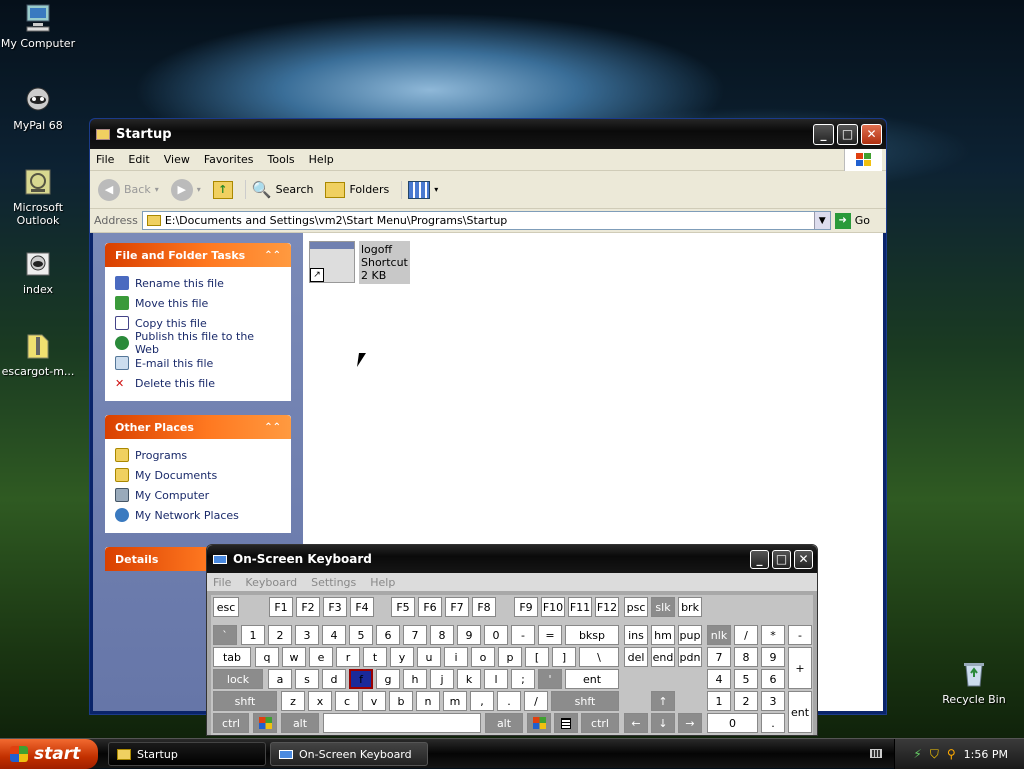  What do you see at coordinates (222, 189) in the screenshot?
I see `up-folder-button: ↑` at bounding box center [222, 189].